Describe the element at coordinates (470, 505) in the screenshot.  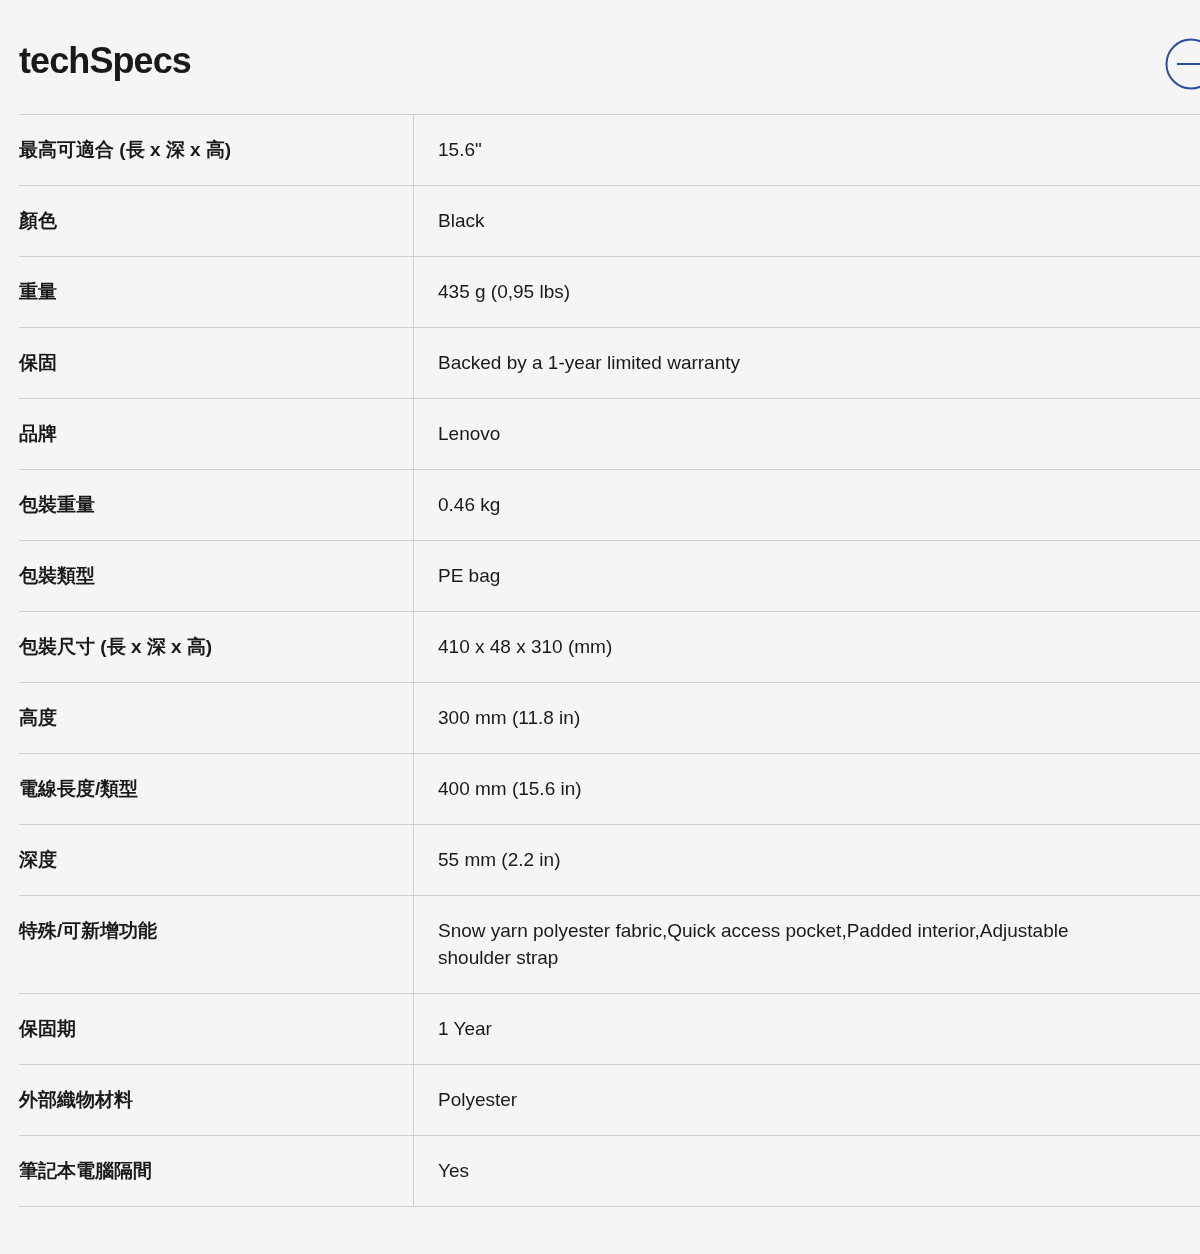
I see `spec-value: 0.46 kg` at that location.